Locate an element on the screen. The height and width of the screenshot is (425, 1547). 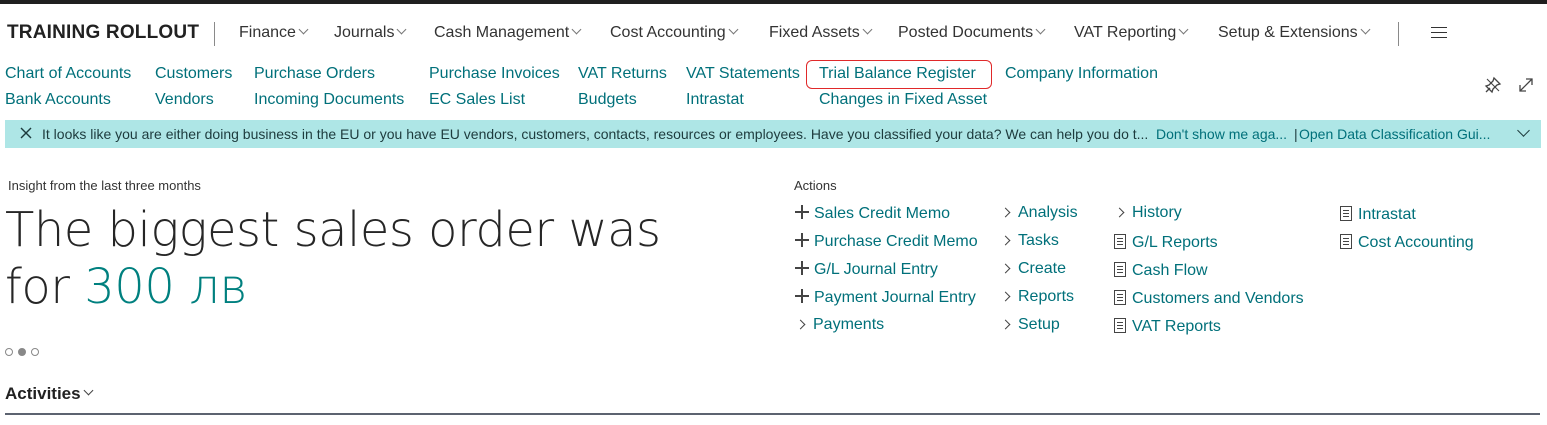
action-payment-journal-entry: Payment Journal Entry is located at coordinates (885, 297).